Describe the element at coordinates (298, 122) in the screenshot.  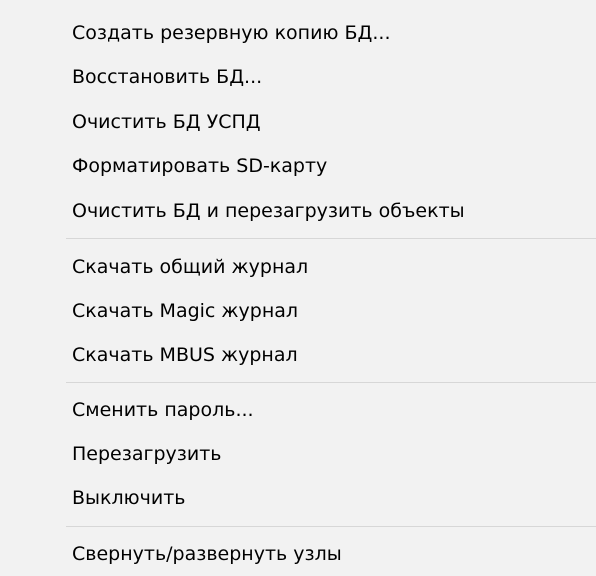
I see `menu-item-clear-uspd-db: Очистить БД УСПД` at that location.